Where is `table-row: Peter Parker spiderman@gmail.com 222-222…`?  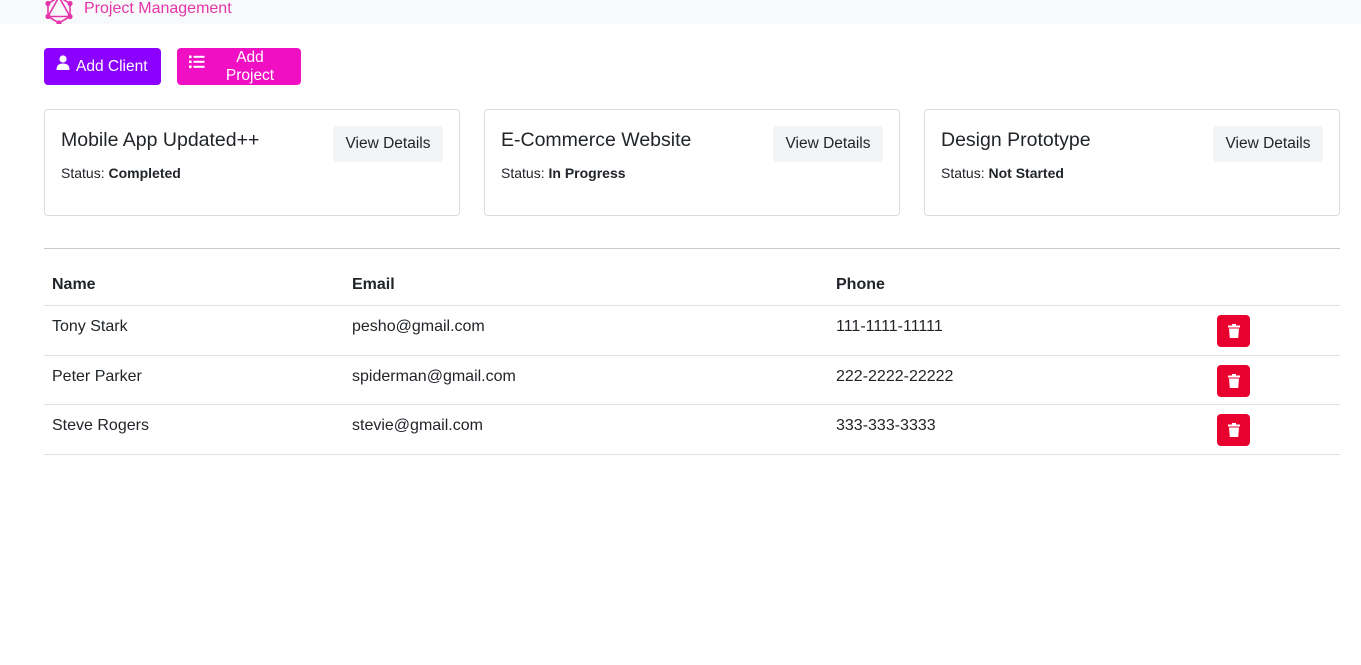
table-row: Peter Parker spiderman@gmail.com 222-222… is located at coordinates (692, 380).